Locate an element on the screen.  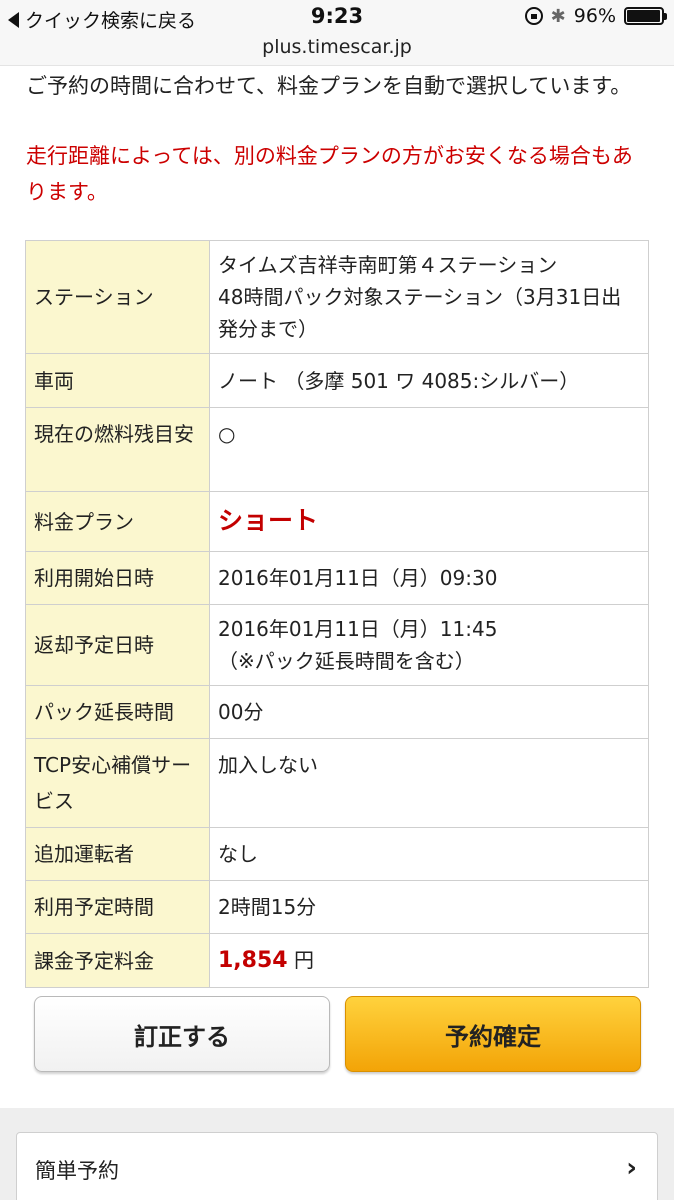
quick-reservation-label: 簡単予約 is located at coordinates (77, 1171).